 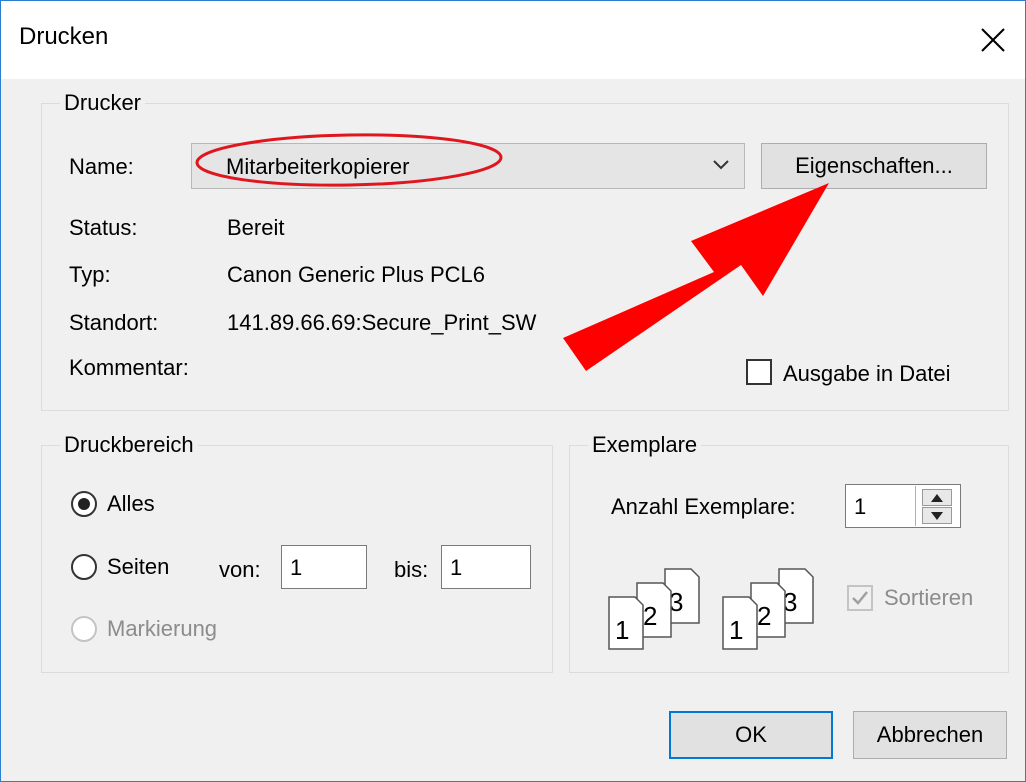 I want to click on location-value: 141.89.66.69:Secure_Print_SW, so click(x=382, y=322).